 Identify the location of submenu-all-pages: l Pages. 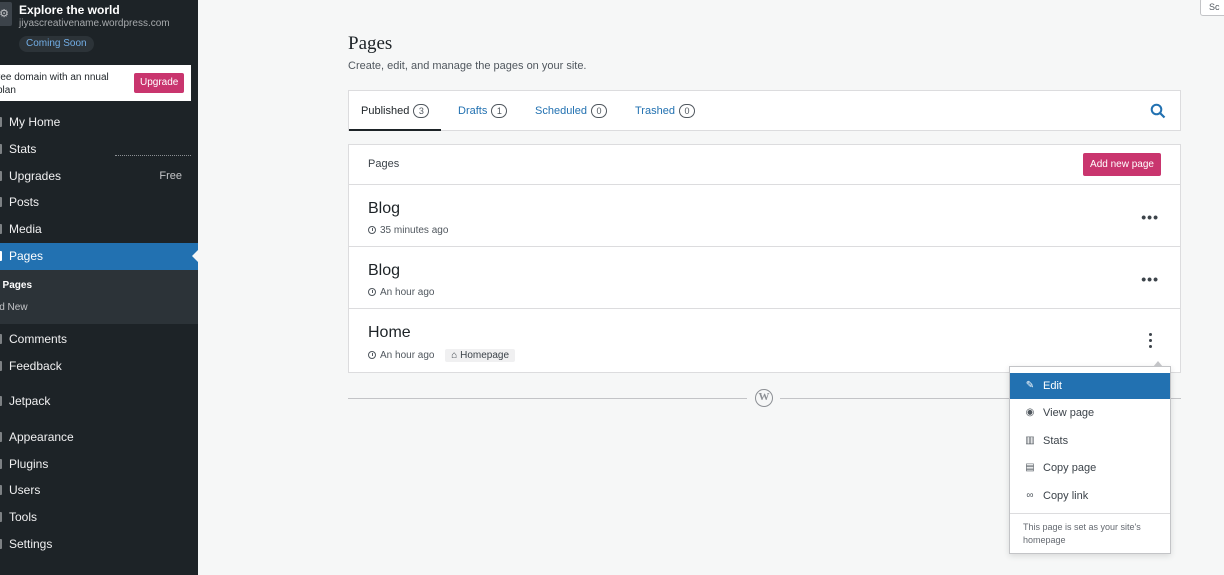
(16, 285).